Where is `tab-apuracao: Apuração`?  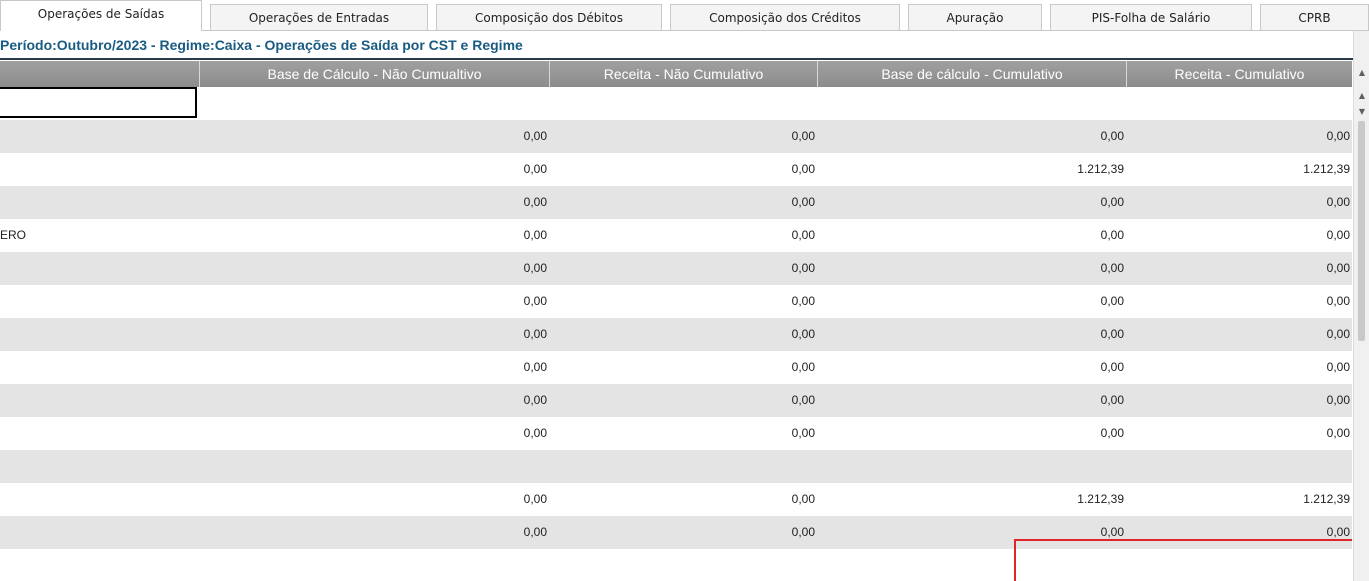
tab-apuracao: Apuração is located at coordinates (975, 17).